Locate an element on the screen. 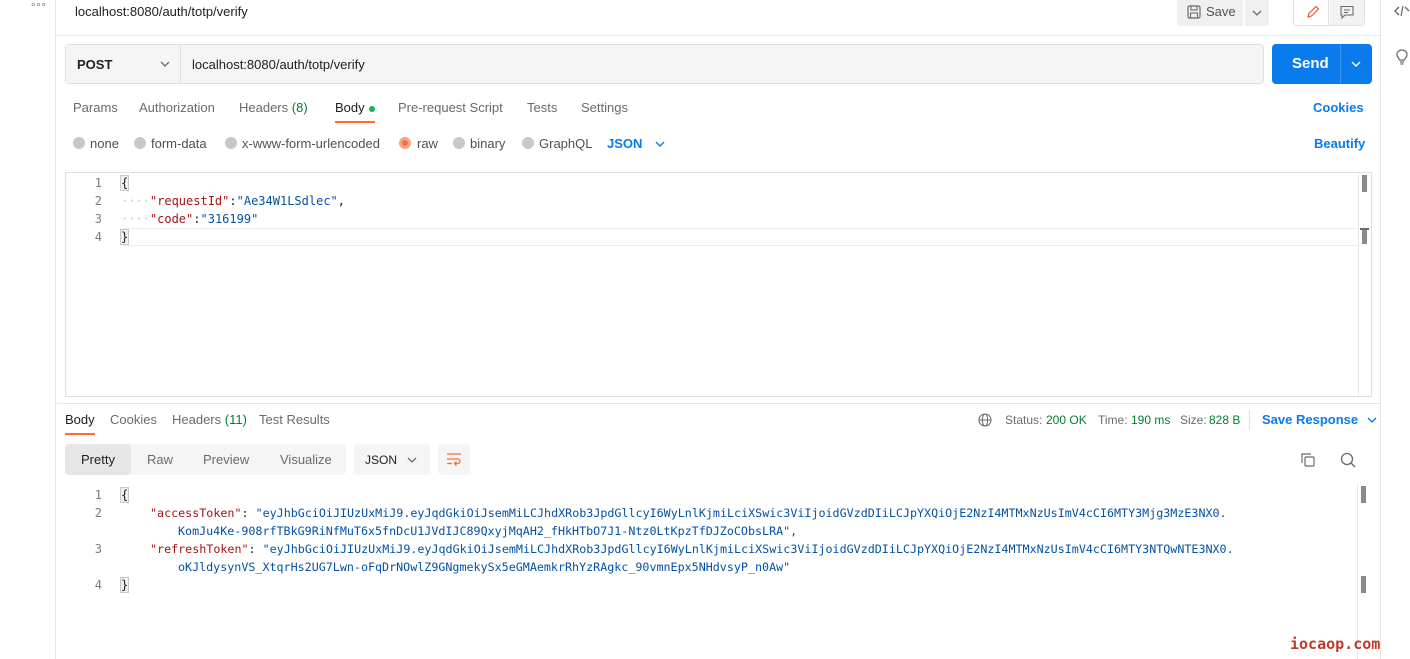 Image resolution: width=1410 pixels, height=659 pixels. search-icon is located at coordinates (1348, 461).